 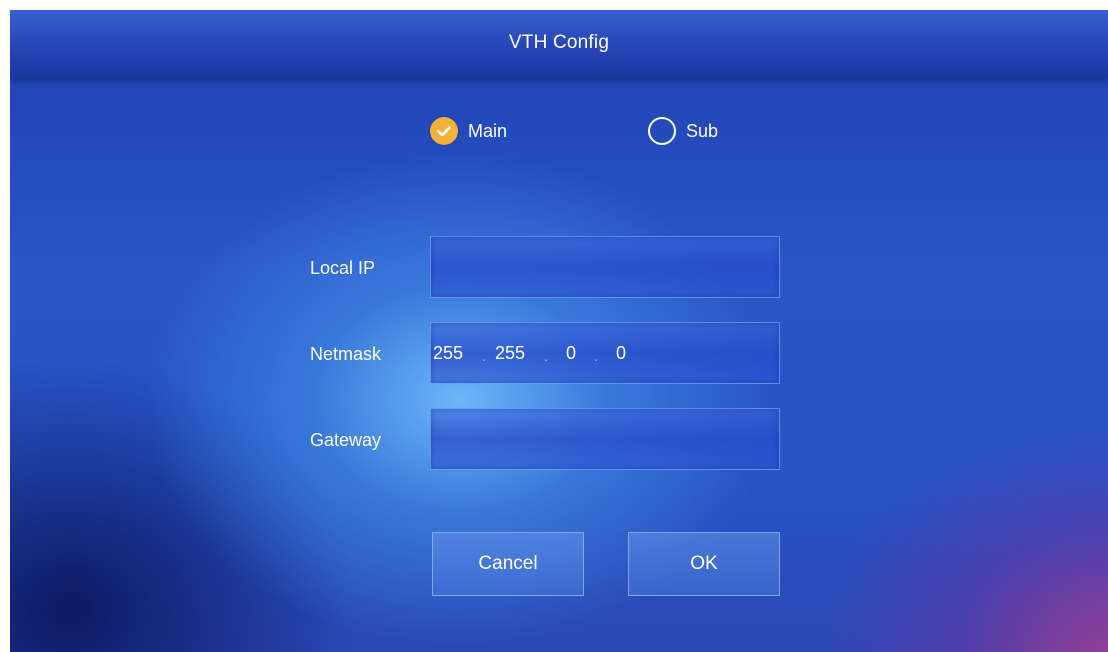 I want to click on local-ip-label: Local IP, so click(x=343, y=268).